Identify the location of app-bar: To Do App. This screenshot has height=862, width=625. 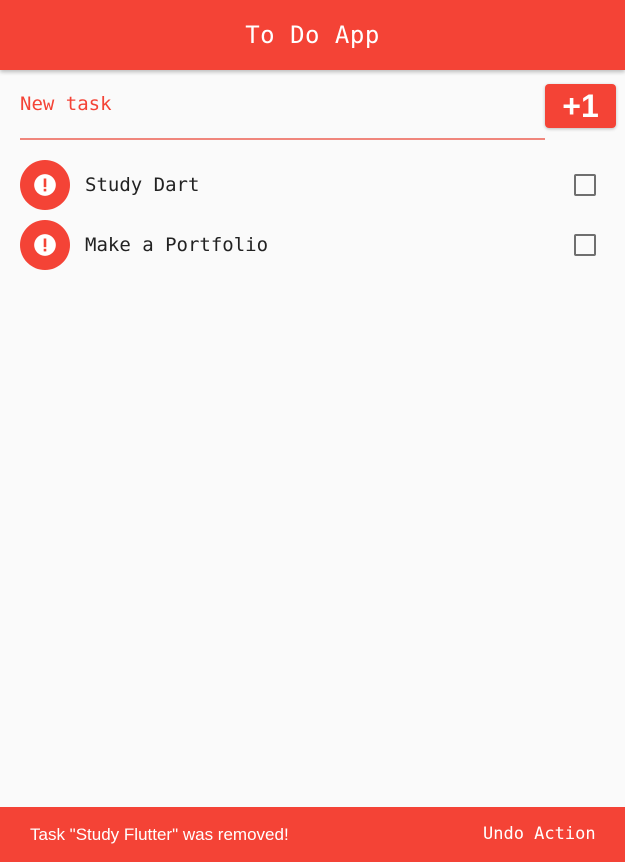
(312, 35).